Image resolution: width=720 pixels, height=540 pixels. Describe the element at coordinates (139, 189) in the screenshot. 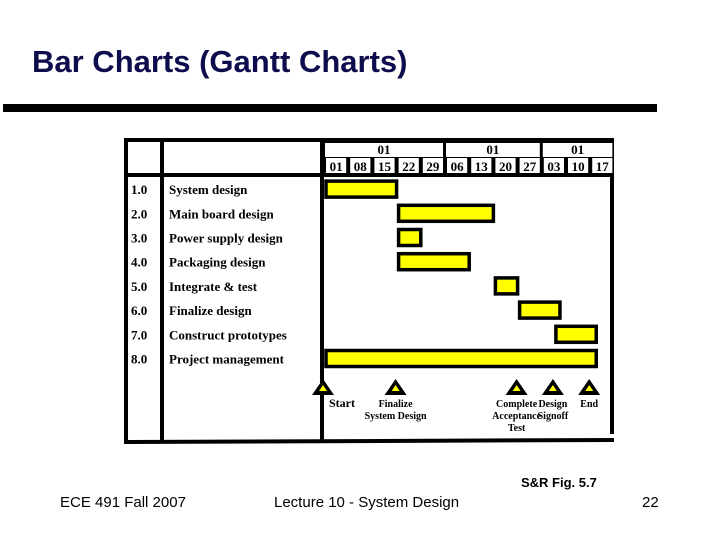

I see `task-id: 1.0` at that location.